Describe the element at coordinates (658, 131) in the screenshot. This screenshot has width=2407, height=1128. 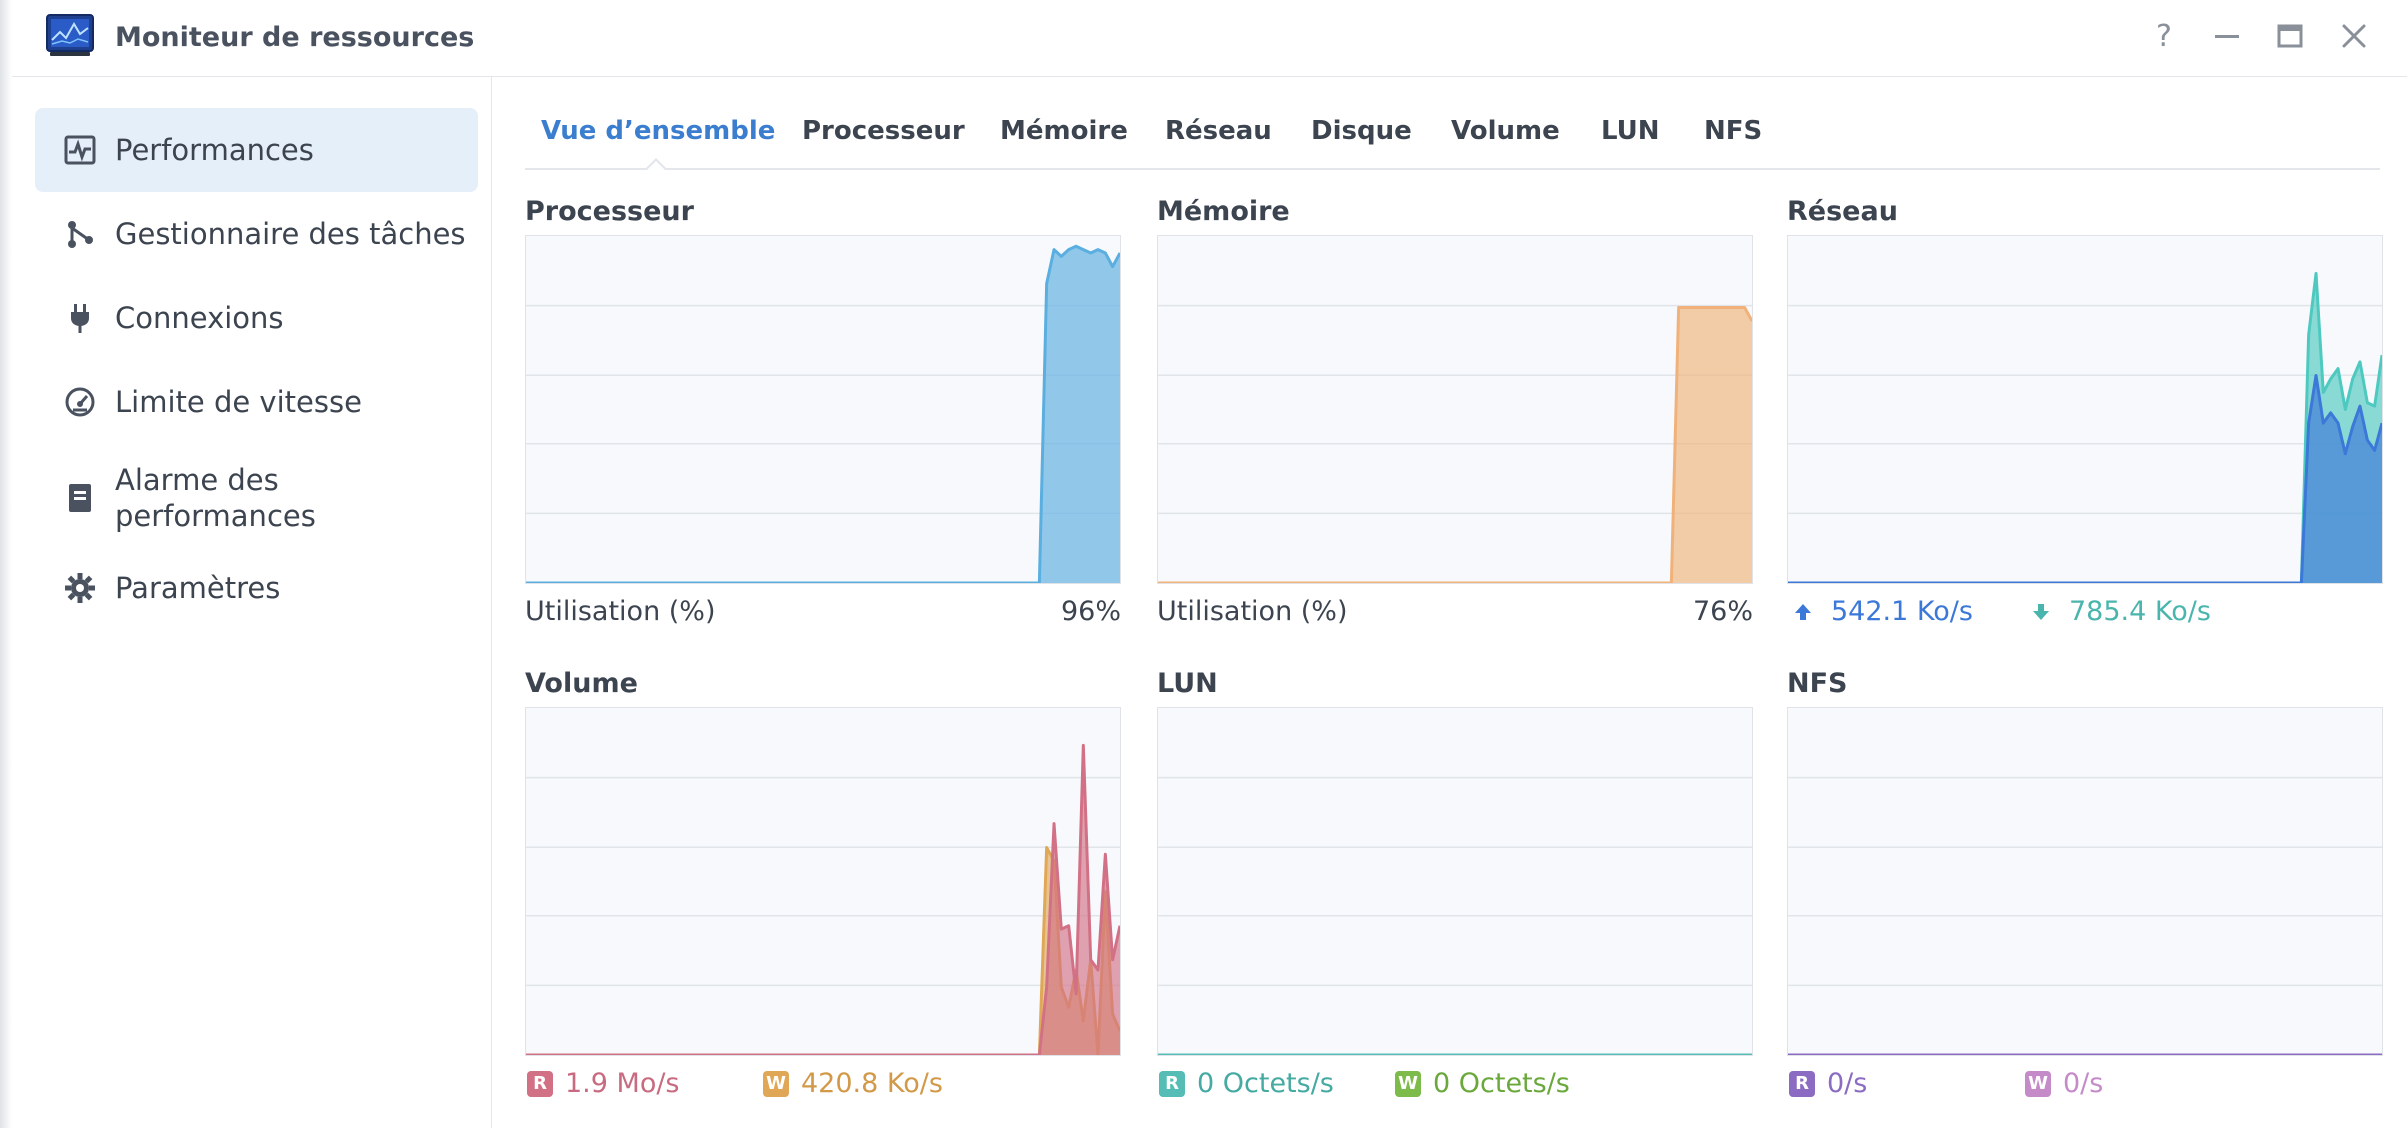
I see `tab-overview: Vue d’ensemble` at that location.